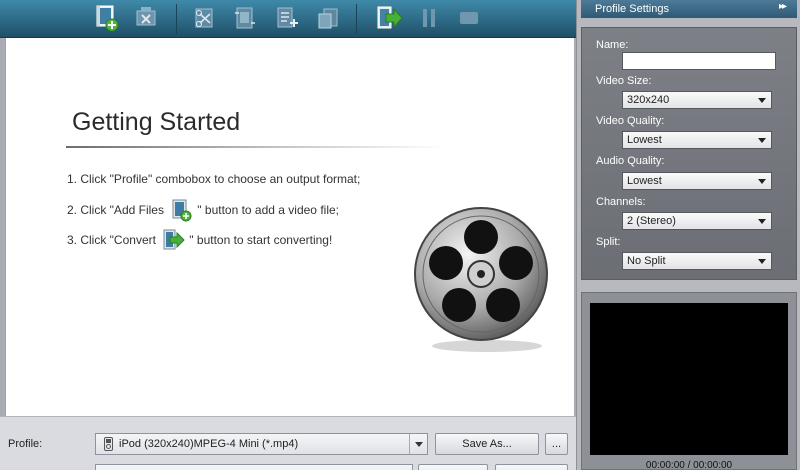 Image resolution: width=800 pixels, height=470 pixels. What do you see at coordinates (697, 140) in the screenshot?
I see `video-quality-select: Lowest` at bounding box center [697, 140].